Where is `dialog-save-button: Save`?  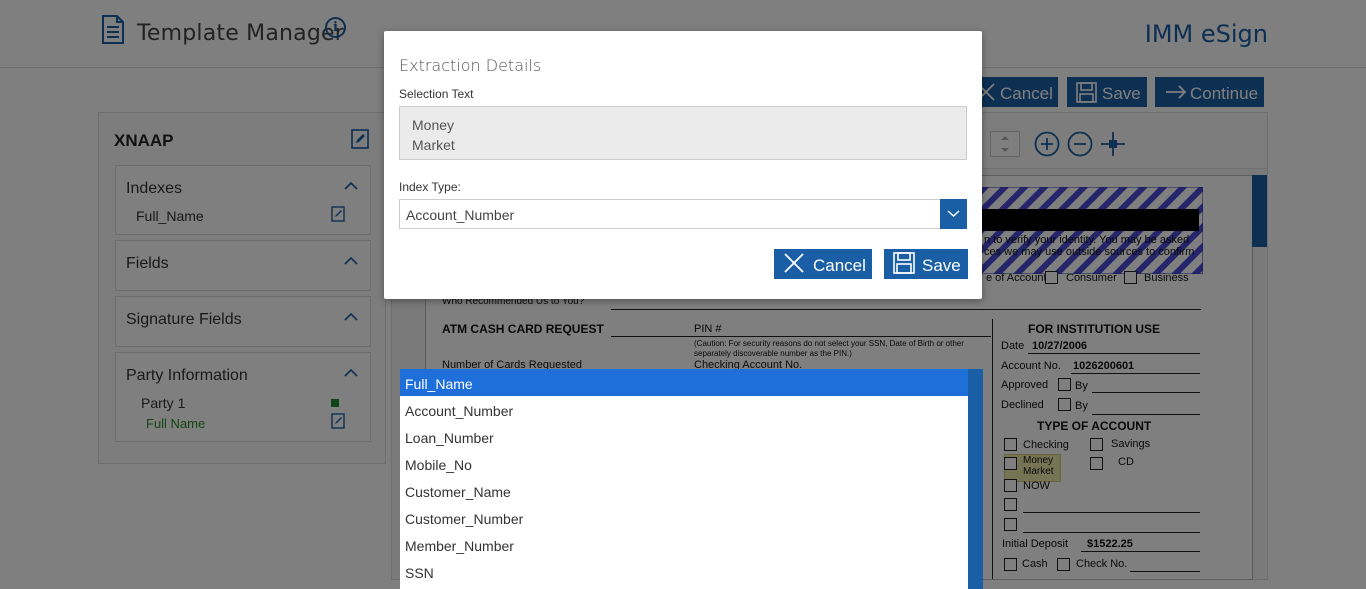
dialog-save-button: Save is located at coordinates (926, 264).